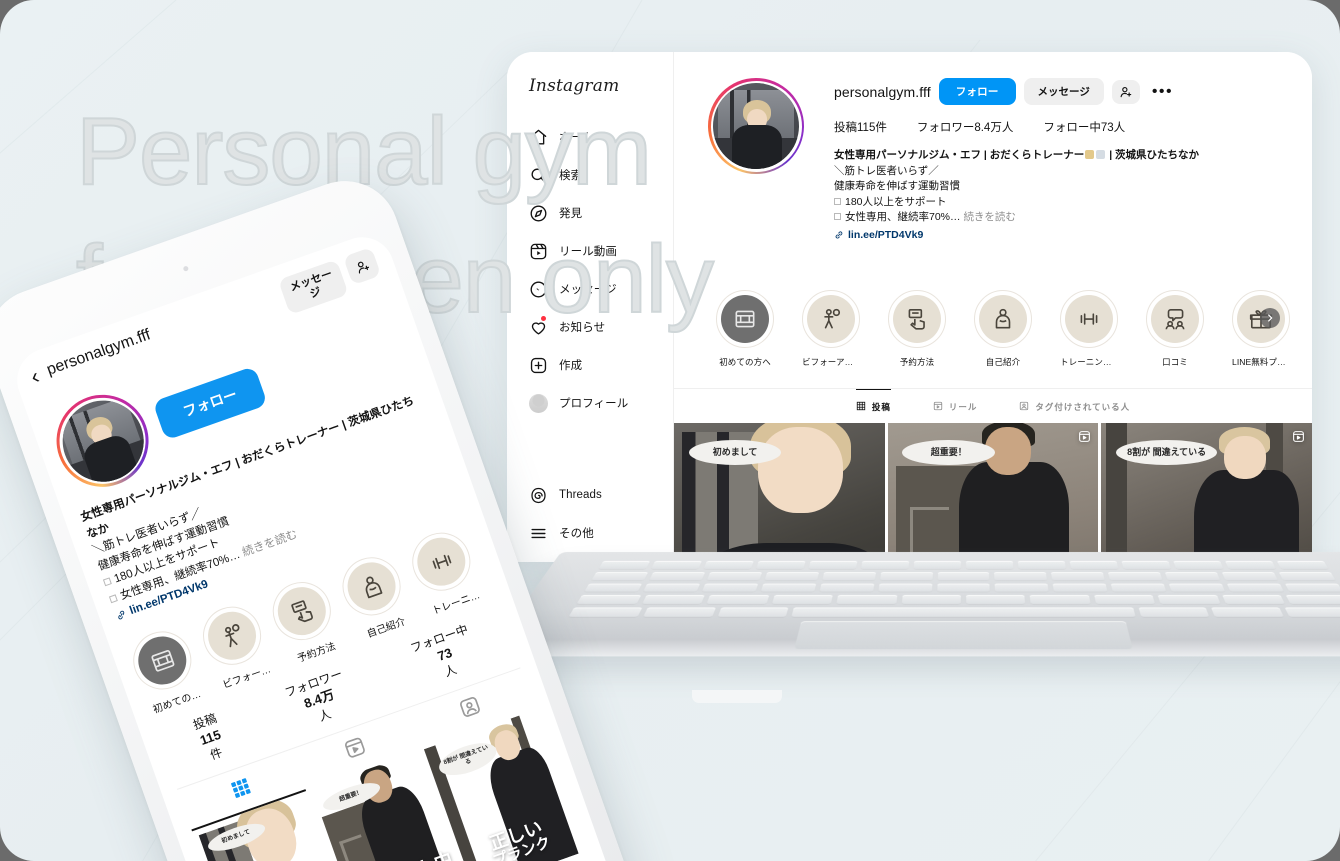  I want to click on phone-follow-button: フォロー, so click(210, 403).